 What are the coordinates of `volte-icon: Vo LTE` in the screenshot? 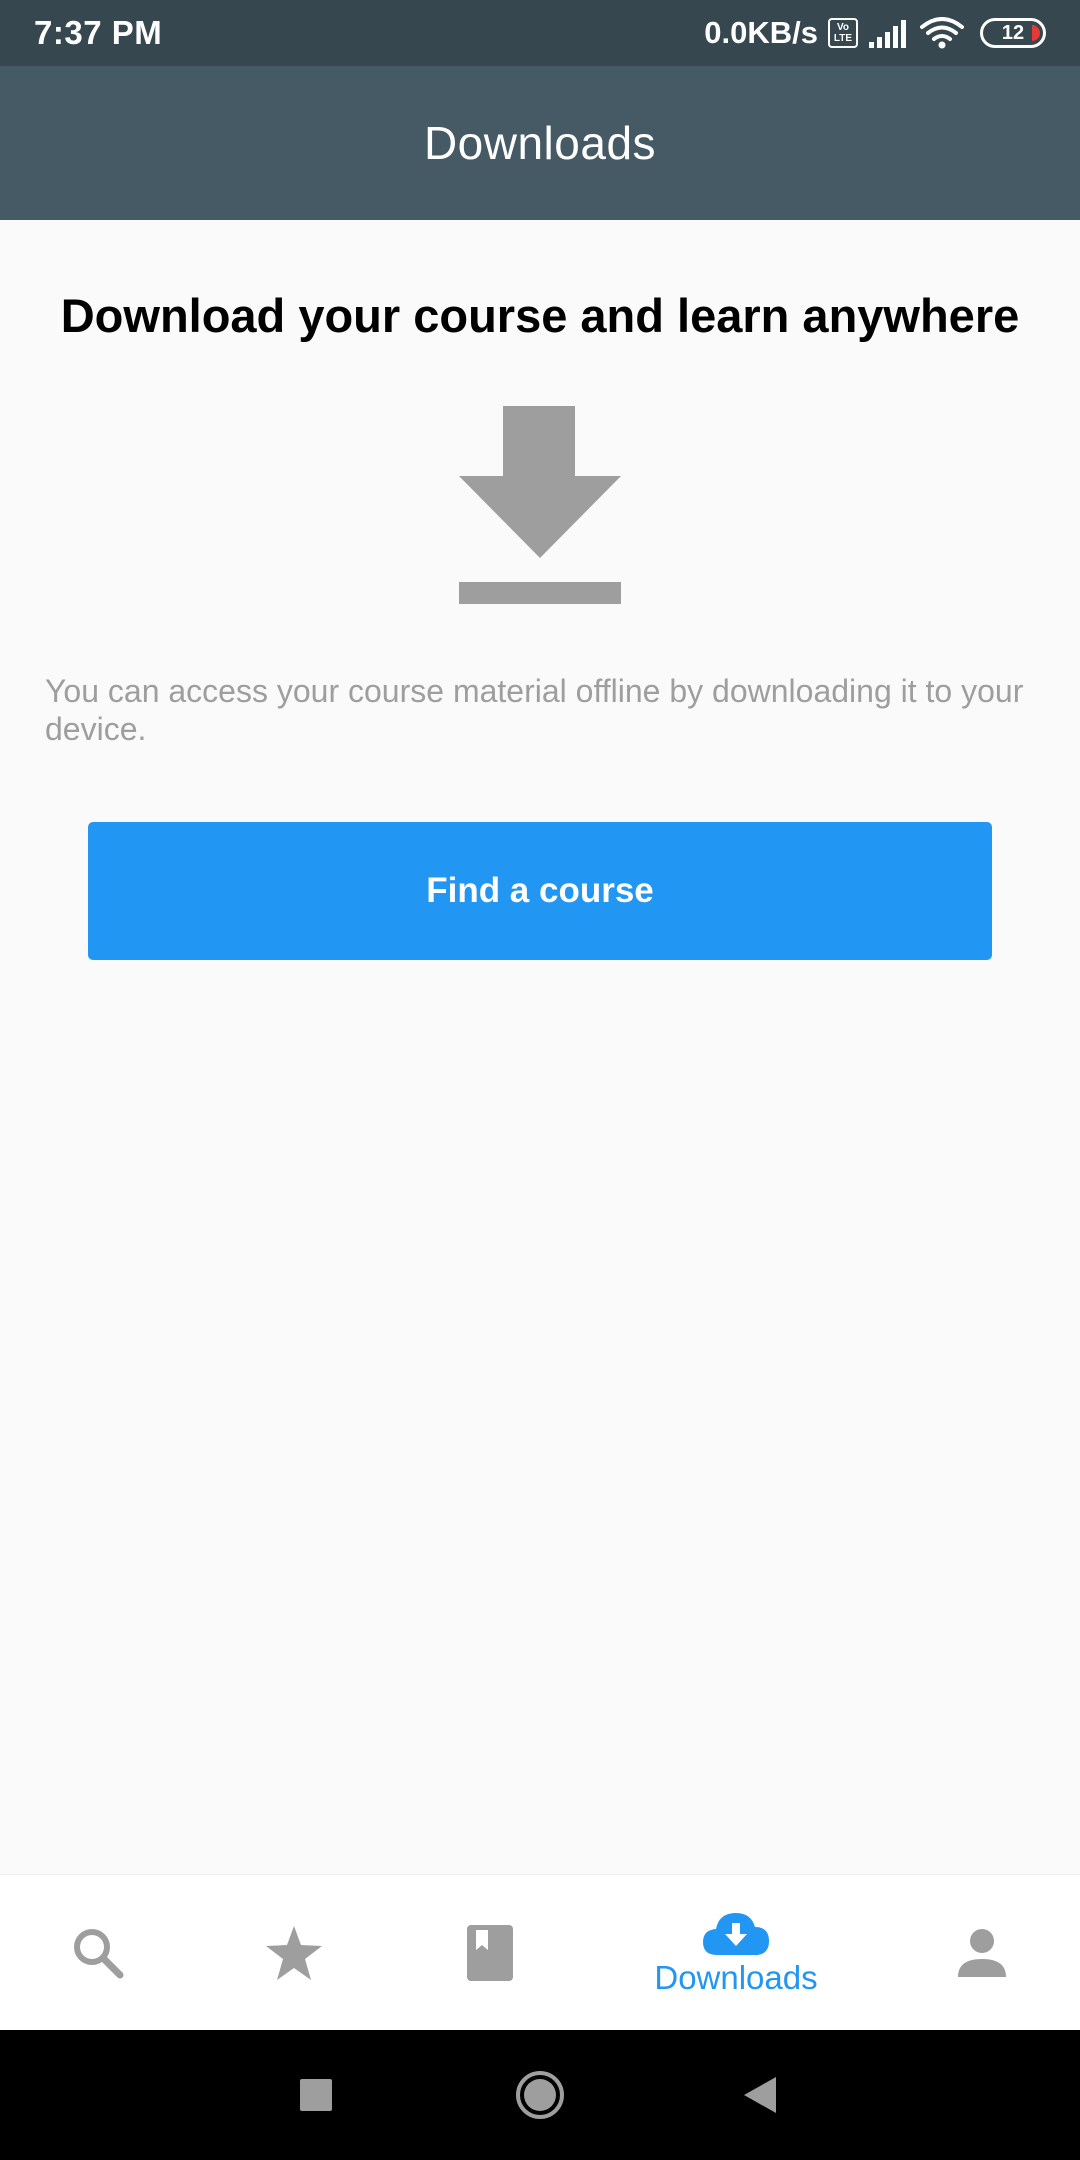 It's located at (843, 33).